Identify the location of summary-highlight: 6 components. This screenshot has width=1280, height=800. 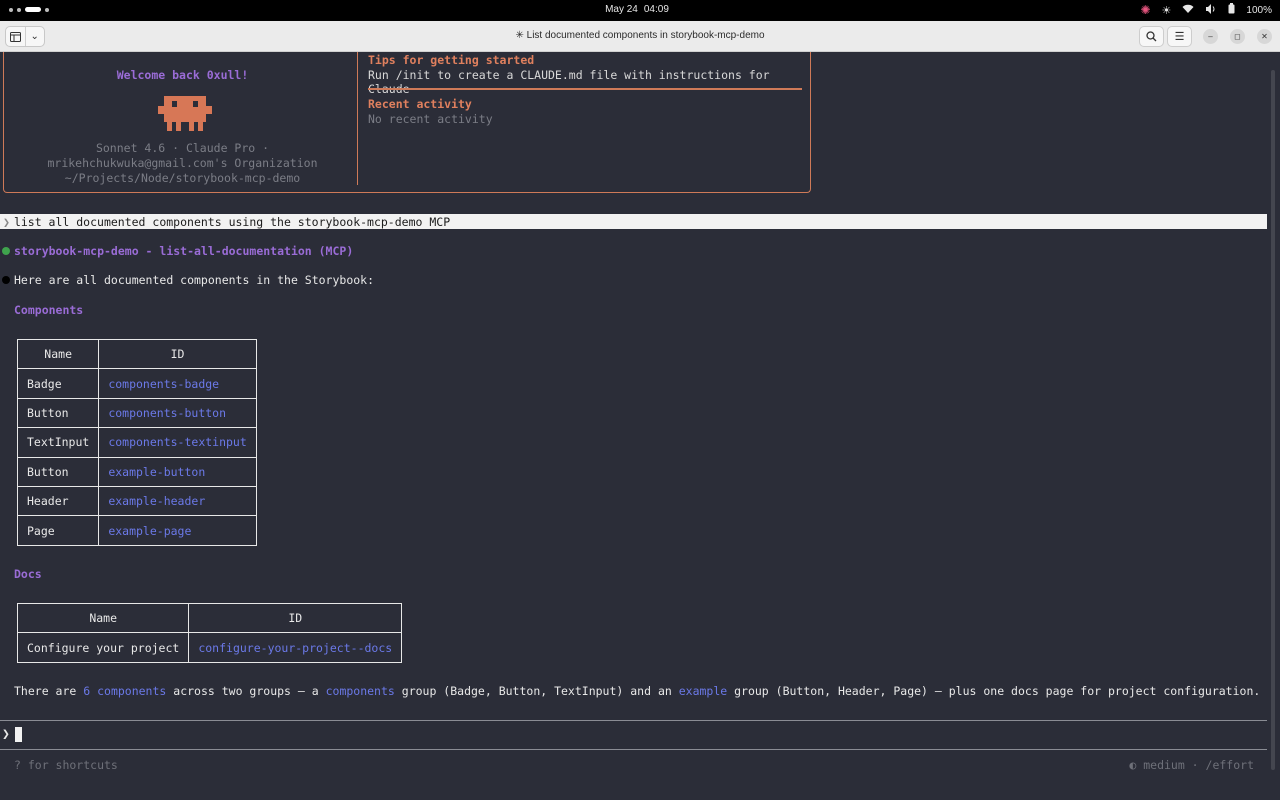
(125, 691).